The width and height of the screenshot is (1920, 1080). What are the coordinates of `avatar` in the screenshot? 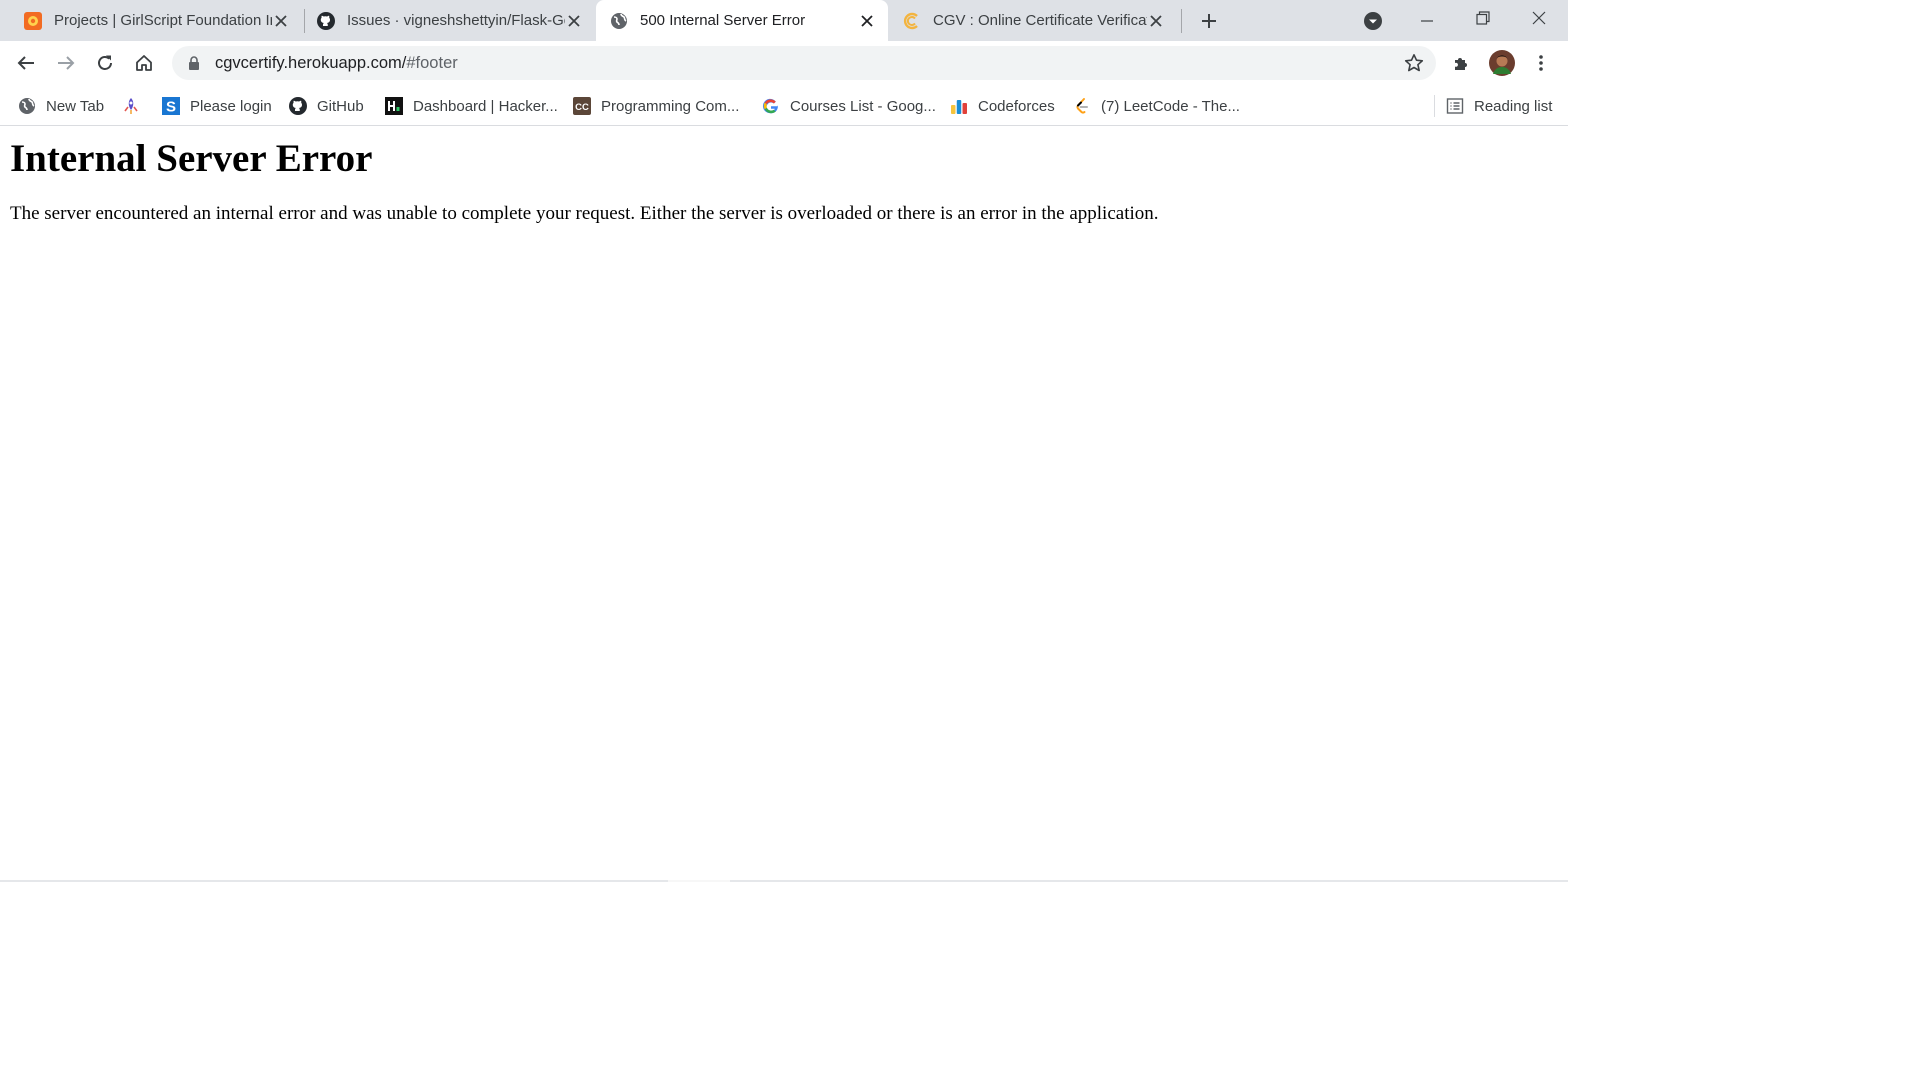 It's located at (1502, 63).